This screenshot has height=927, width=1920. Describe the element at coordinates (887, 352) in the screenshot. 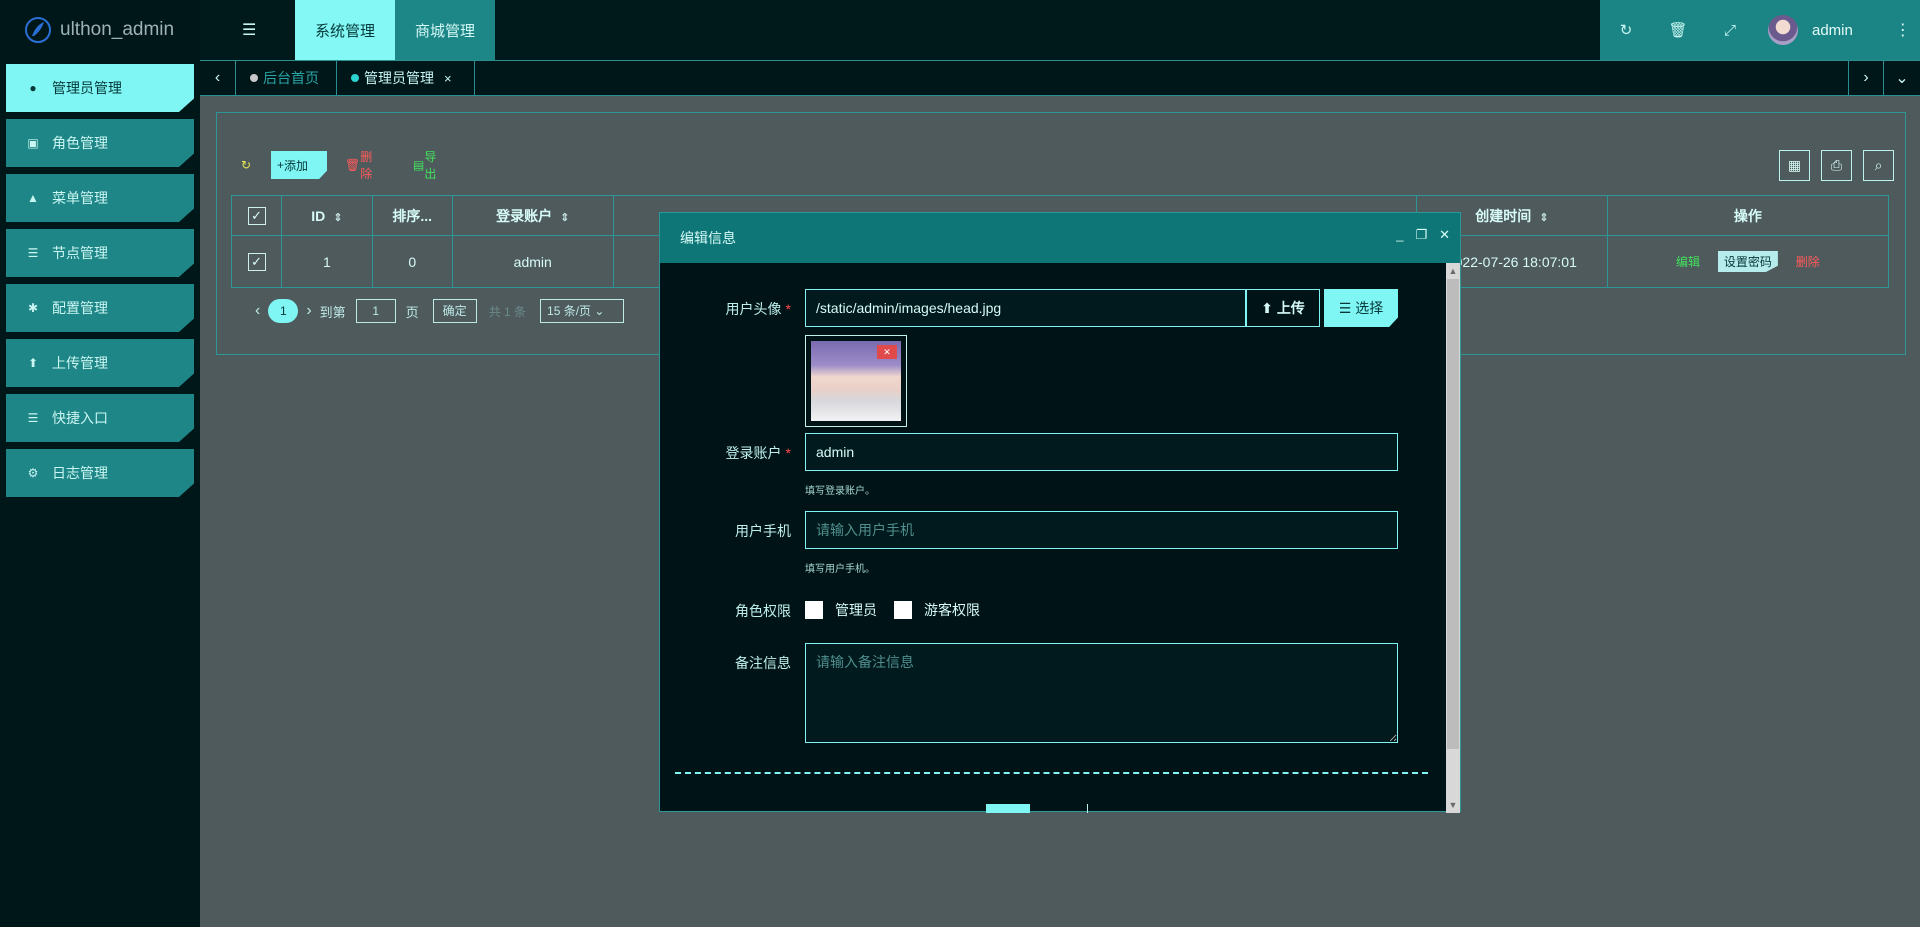

I see `remove-image-icon: ✕` at that location.